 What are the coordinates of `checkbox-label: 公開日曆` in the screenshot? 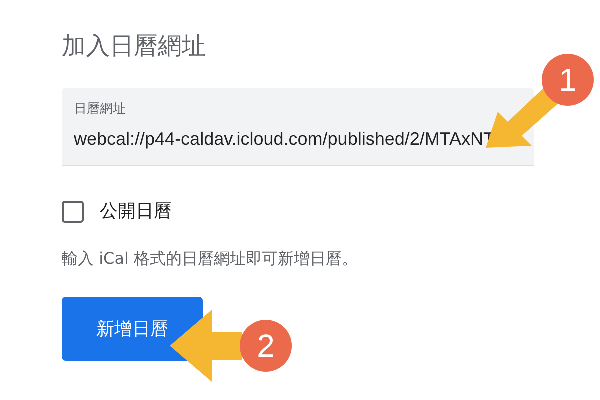 It's located at (136, 212).